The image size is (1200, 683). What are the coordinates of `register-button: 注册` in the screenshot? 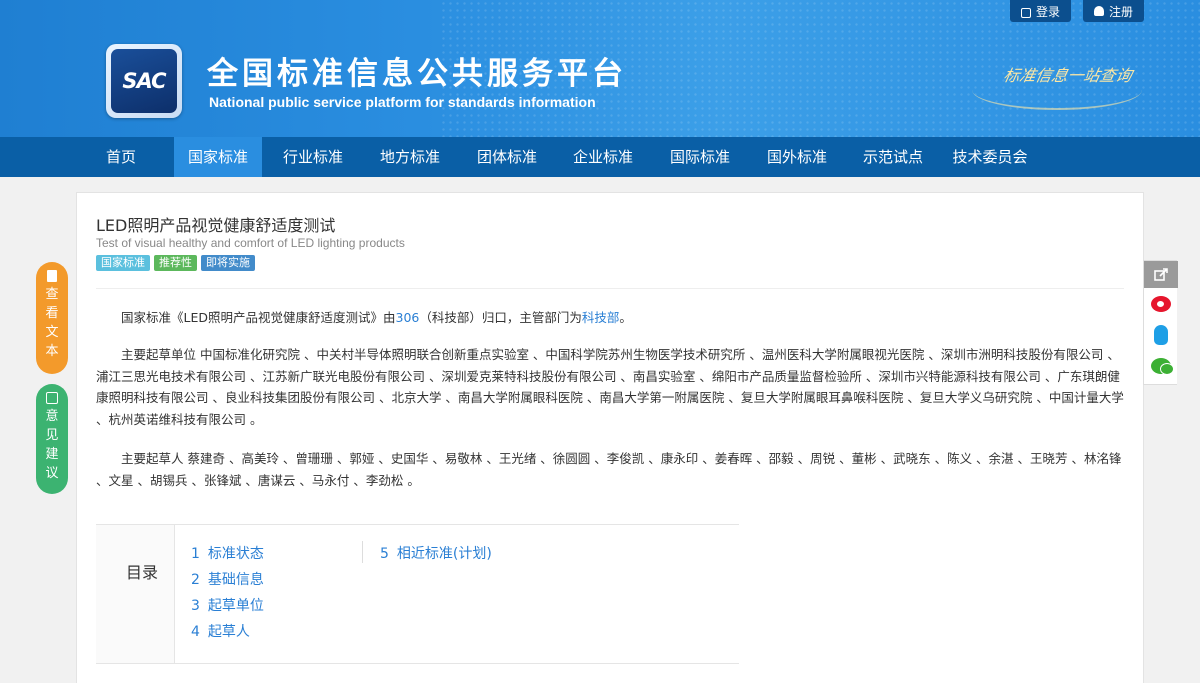 It's located at (1113, 11).